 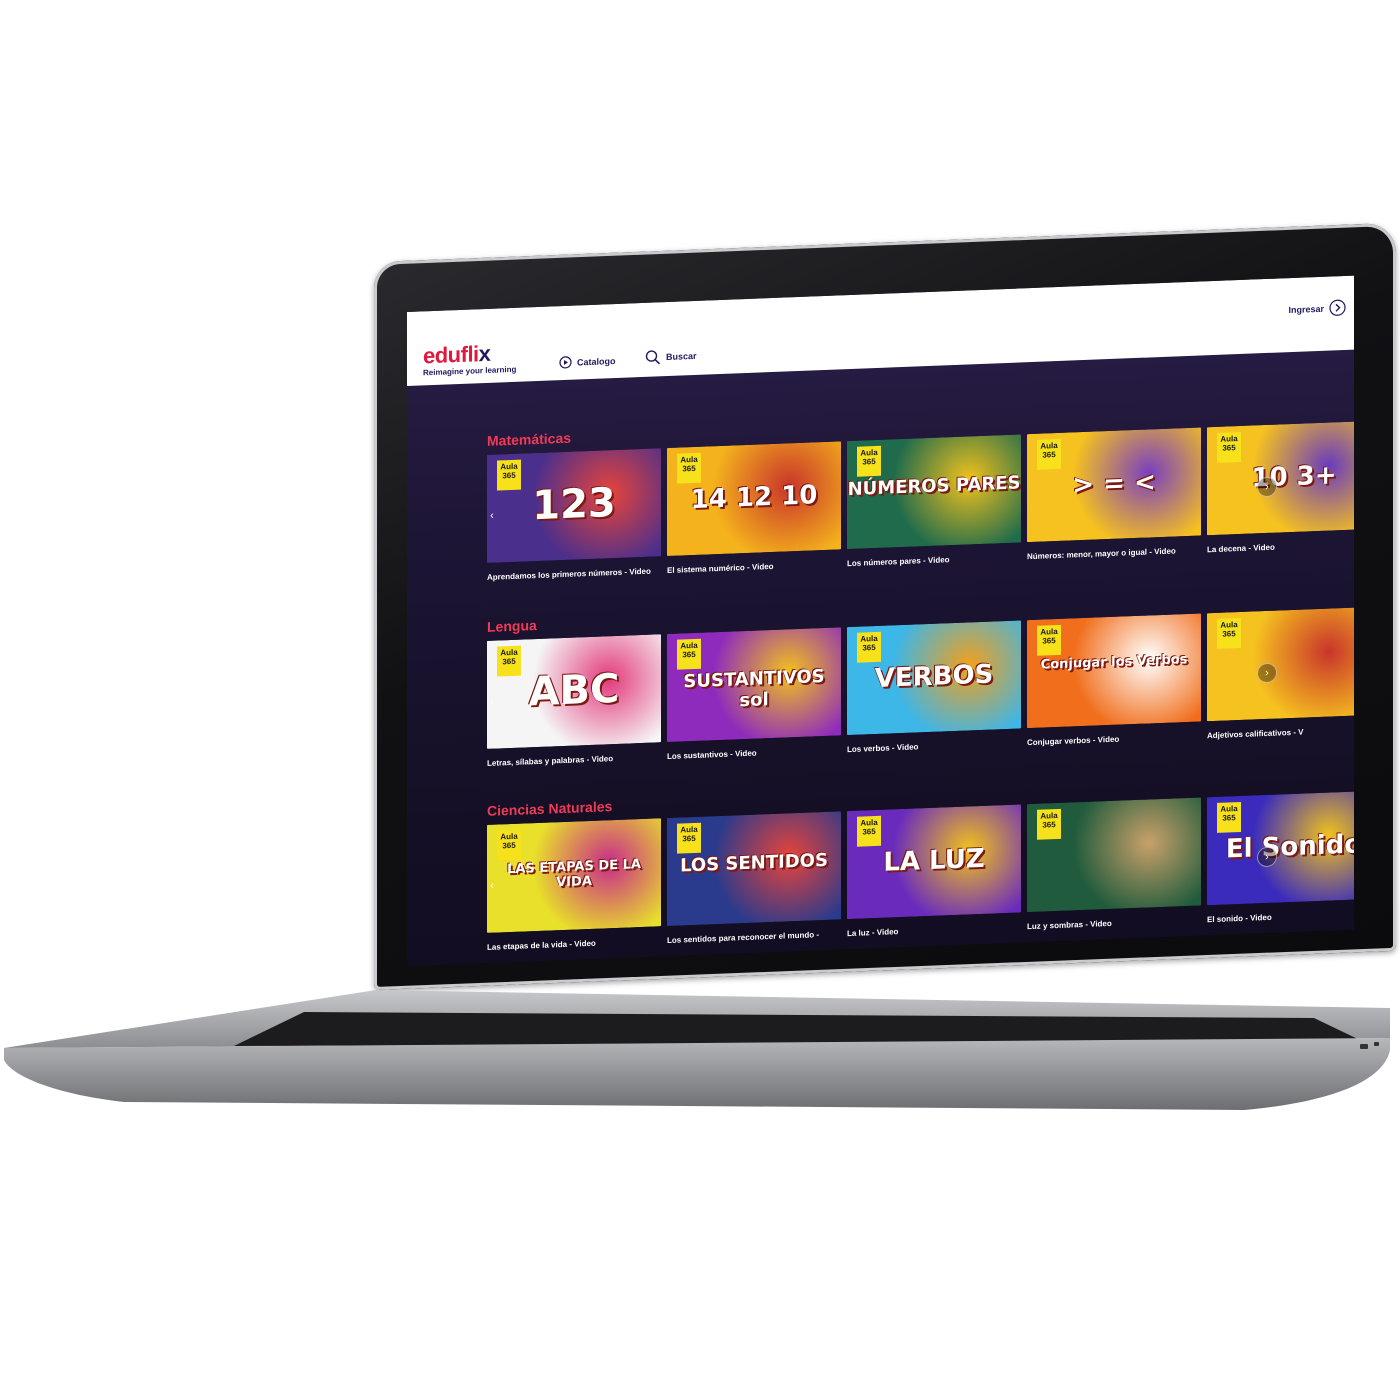 I want to click on laptop-base, so click(x=697, y=1060).